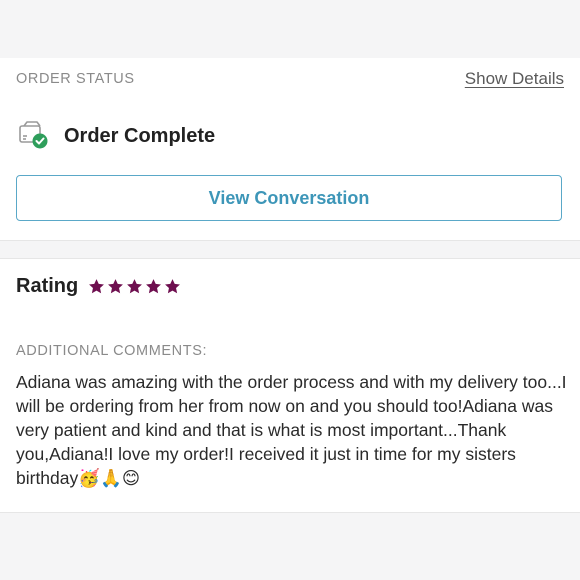 This screenshot has height=580, width=580. Describe the element at coordinates (140, 135) in the screenshot. I see `order-status-text: Order Complete` at that location.